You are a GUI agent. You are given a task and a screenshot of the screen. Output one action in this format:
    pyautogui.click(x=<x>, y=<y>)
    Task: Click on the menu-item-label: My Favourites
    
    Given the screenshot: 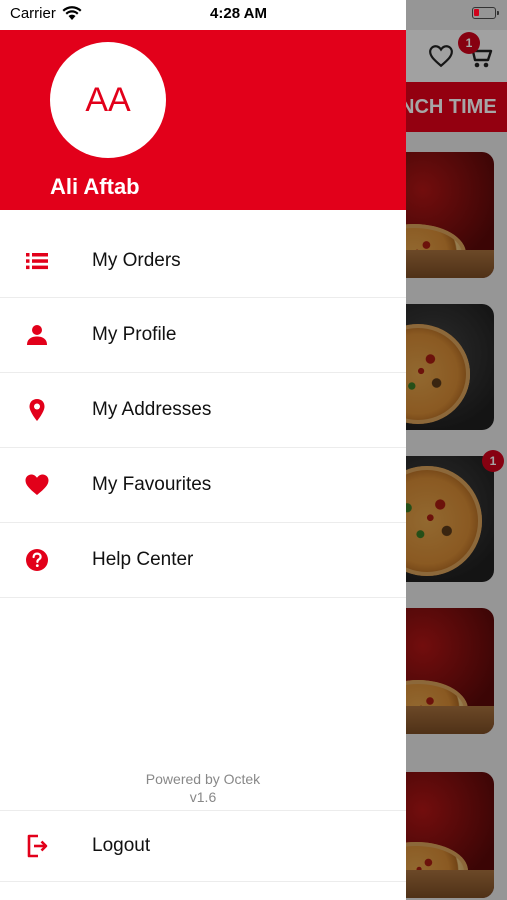 What is the action you would take?
    pyautogui.click(x=152, y=484)
    